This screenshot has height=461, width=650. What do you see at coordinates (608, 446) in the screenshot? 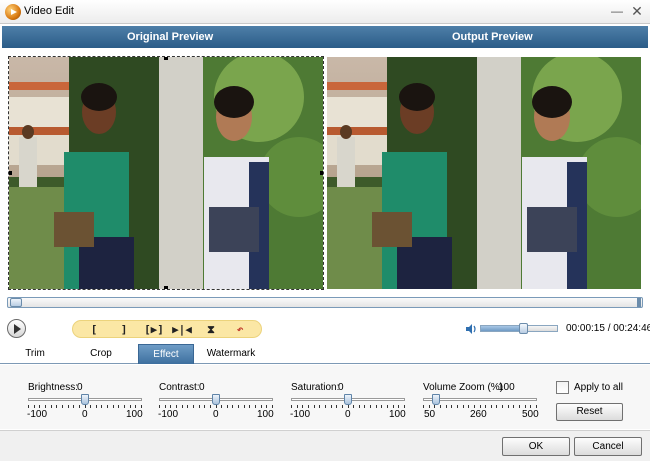
I see `cancel-button: Cancel` at bounding box center [608, 446].